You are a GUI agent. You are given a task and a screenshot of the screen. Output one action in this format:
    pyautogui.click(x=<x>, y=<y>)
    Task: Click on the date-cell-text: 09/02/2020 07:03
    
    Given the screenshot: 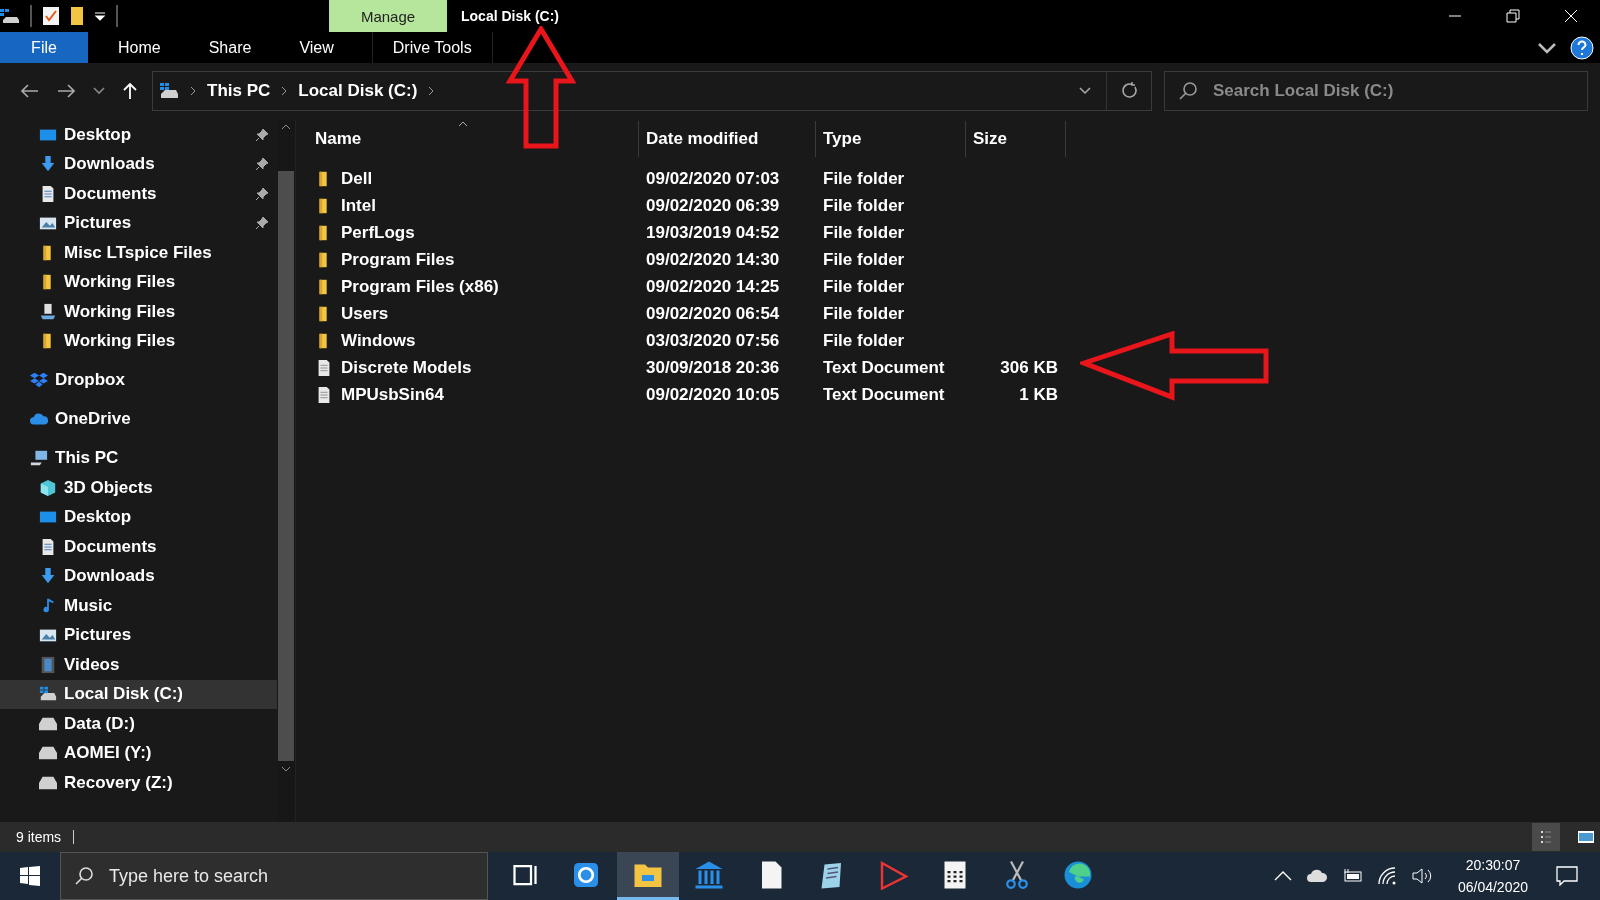 What is the action you would take?
    pyautogui.click(x=713, y=178)
    